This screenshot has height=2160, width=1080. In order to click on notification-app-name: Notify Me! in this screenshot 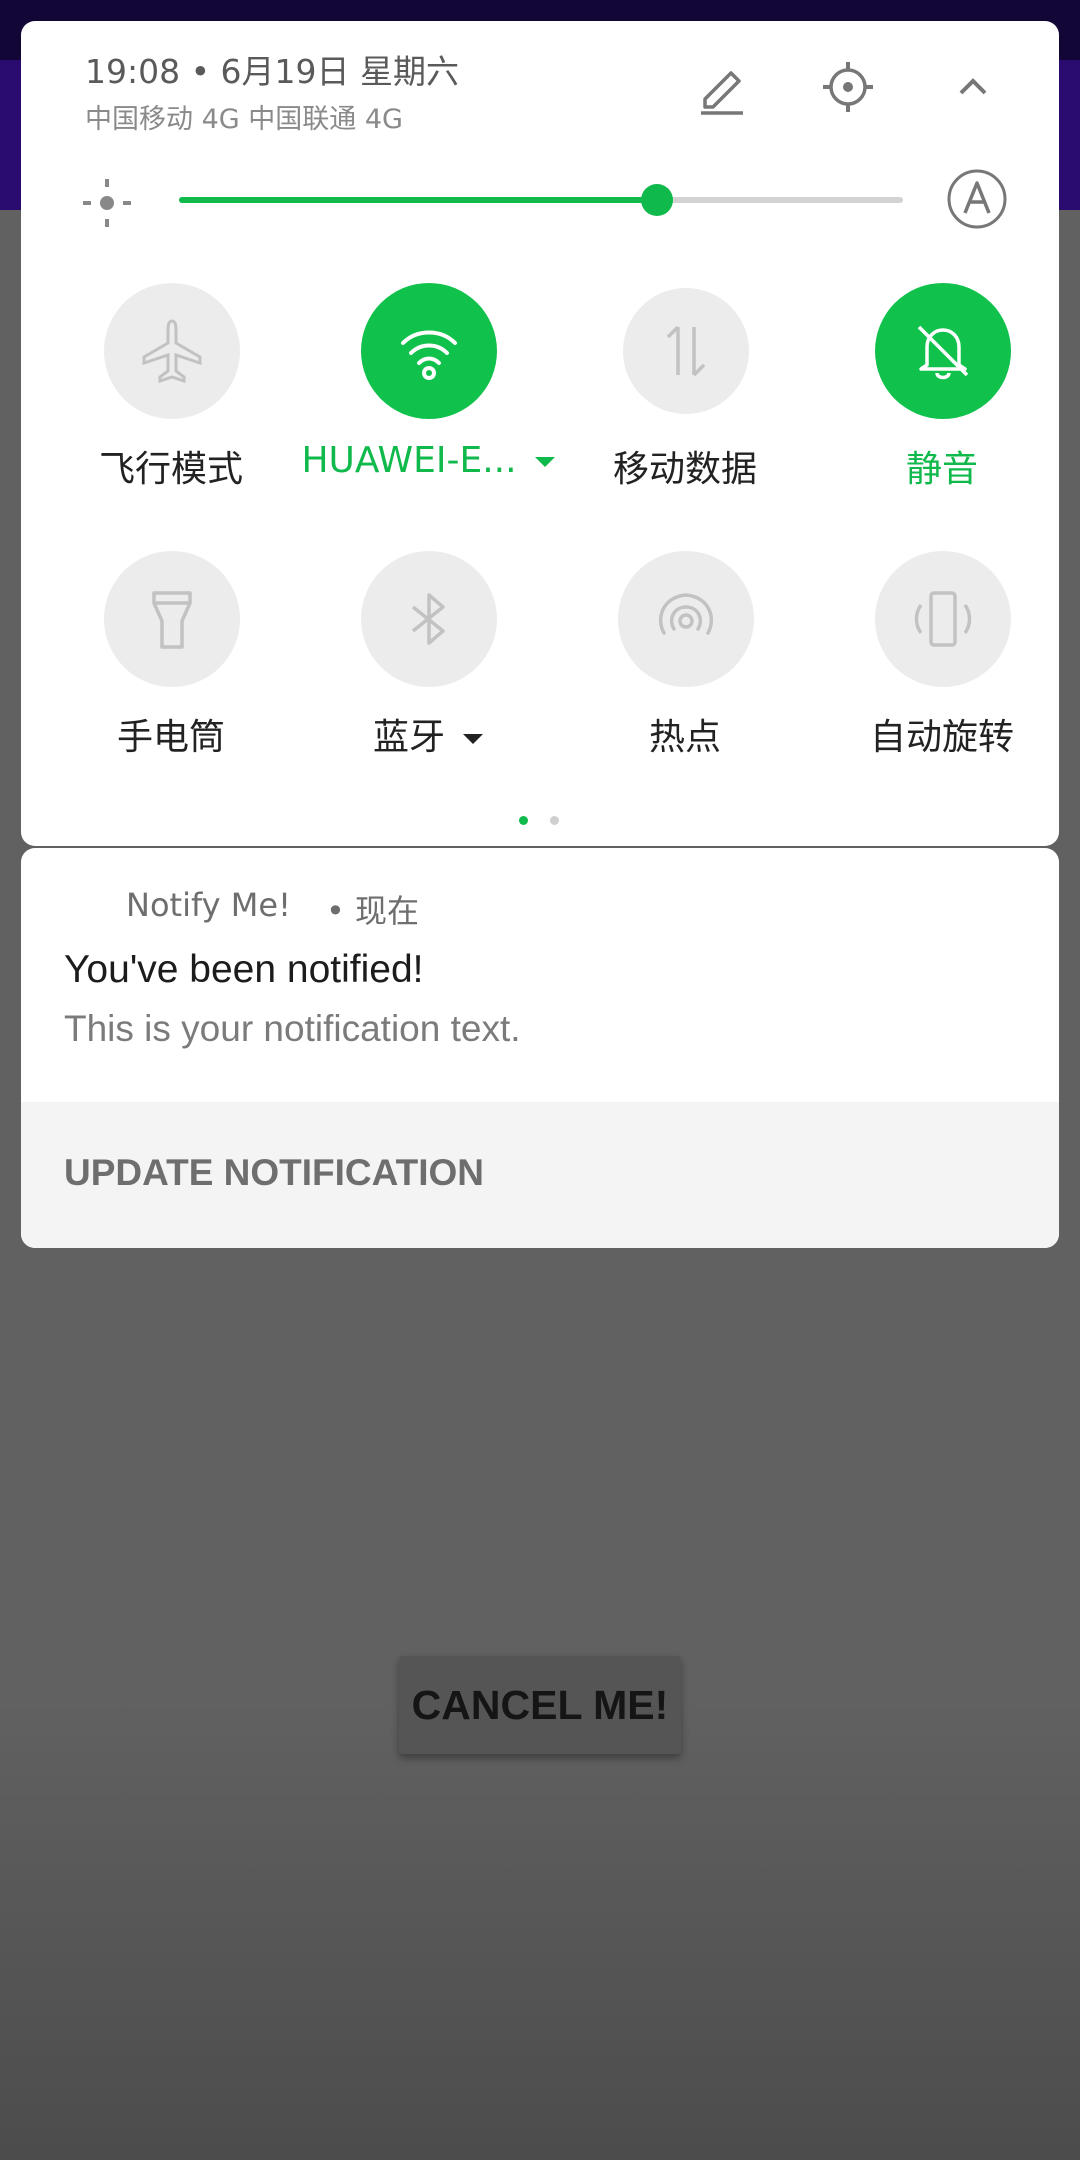, I will do `click(208, 905)`.